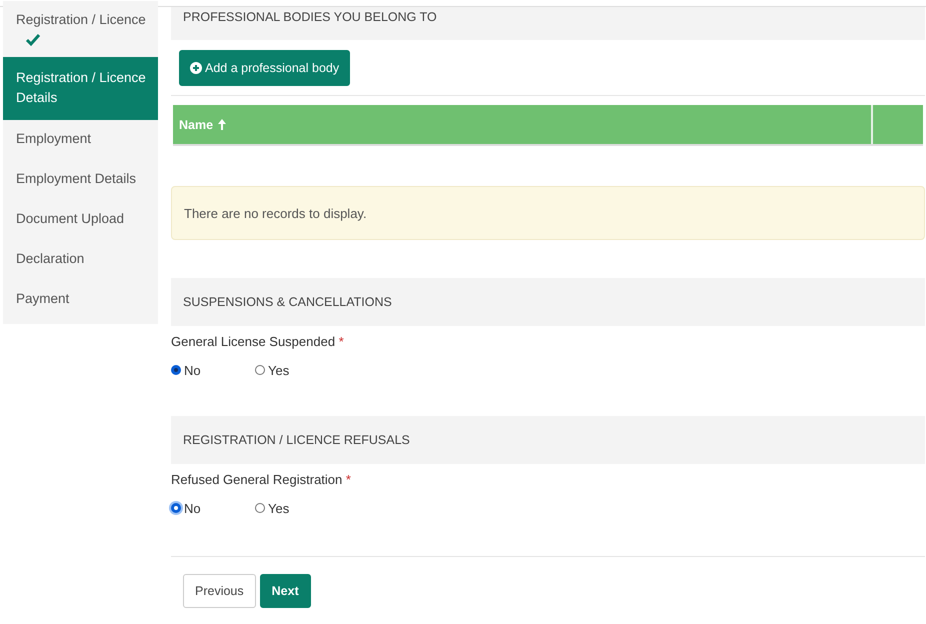 This screenshot has width=926, height=624. What do you see at coordinates (80, 88) in the screenshot?
I see `sidebar-item: Registration / Licence Details` at bounding box center [80, 88].